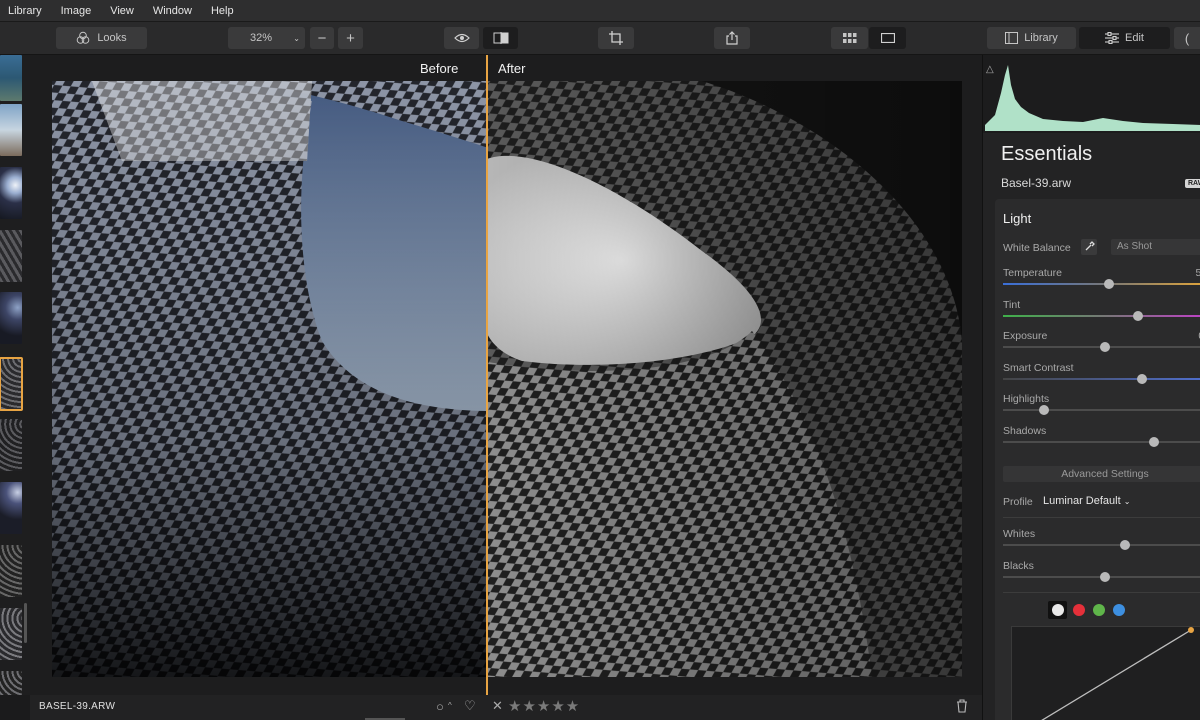  What do you see at coordinates (1135, 246) in the screenshot?
I see `white-balance-value: As Shot` at bounding box center [1135, 246].